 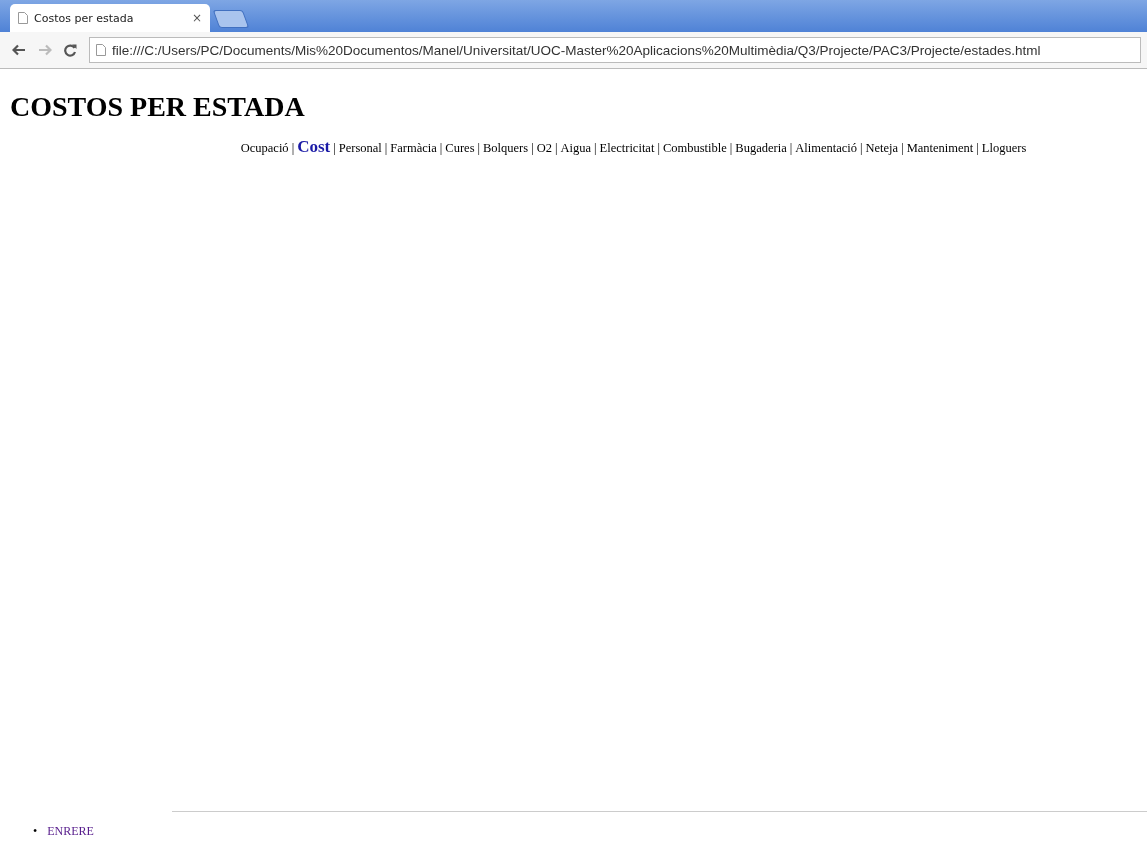 I want to click on browser-tab: Costos per estada ×, so click(x=110, y=18).